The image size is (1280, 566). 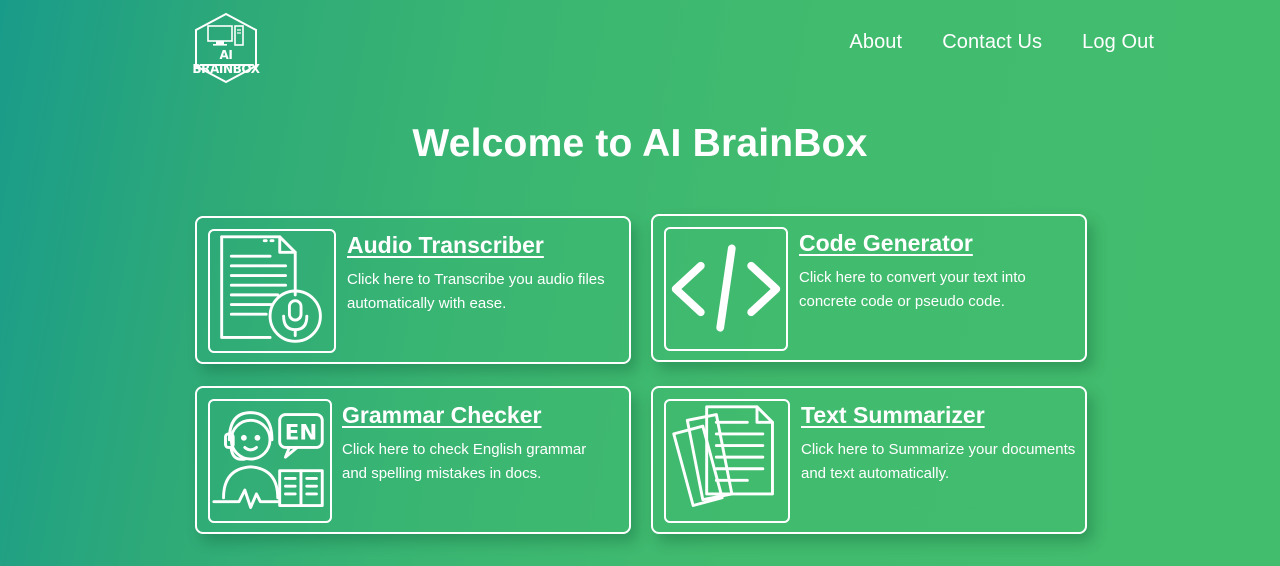 What do you see at coordinates (226, 62) in the screenshot?
I see `logo-text: AI BRAINBOX` at bounding box center [226, 62].